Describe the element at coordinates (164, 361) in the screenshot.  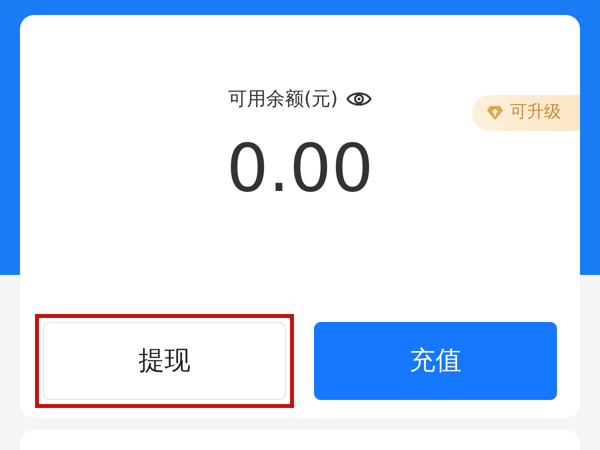
I see `withdraw-button: 提现` at that location.